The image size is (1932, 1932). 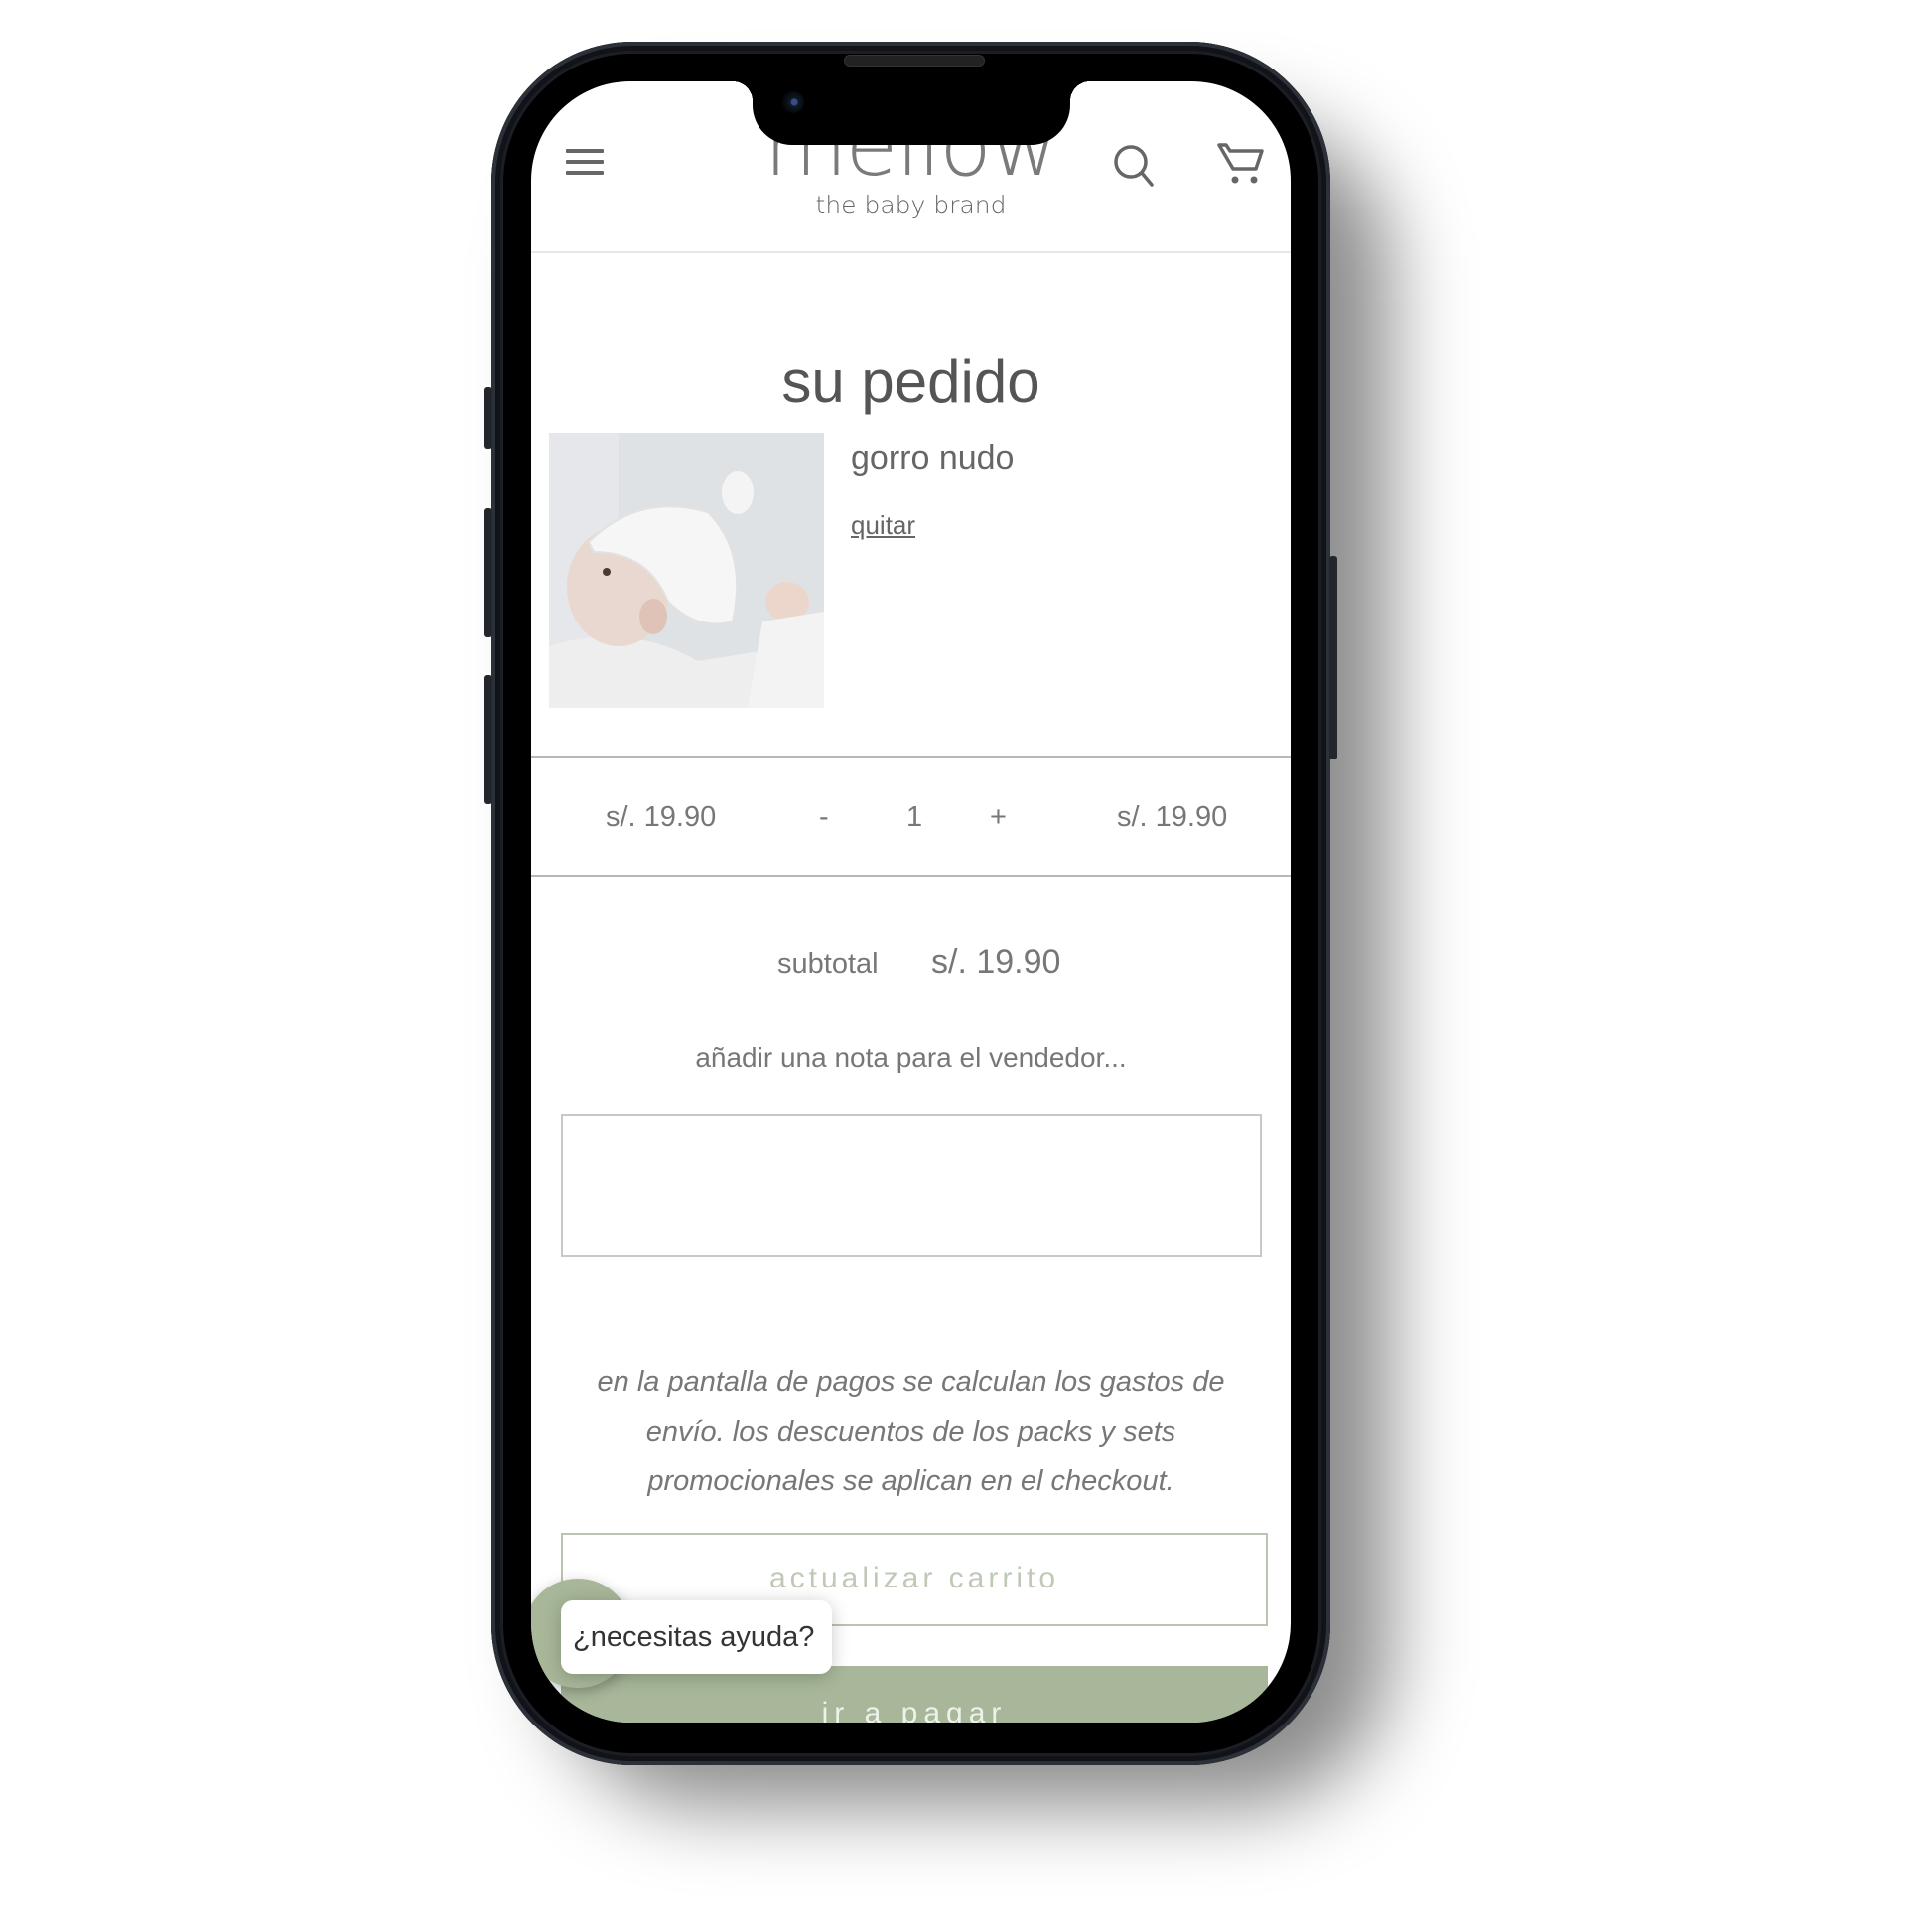 I want to click on item-row-top-divider, so click(x=911, y=757).